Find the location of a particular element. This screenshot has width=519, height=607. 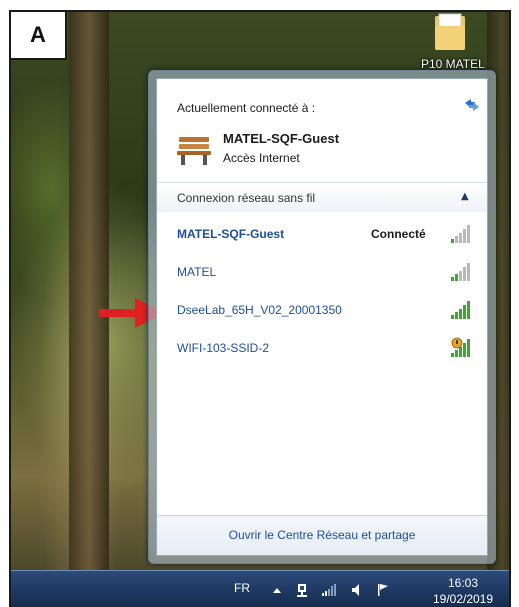

network-name: DseeLab_65H_V02_20001350 is located at coordinates (259, 310).